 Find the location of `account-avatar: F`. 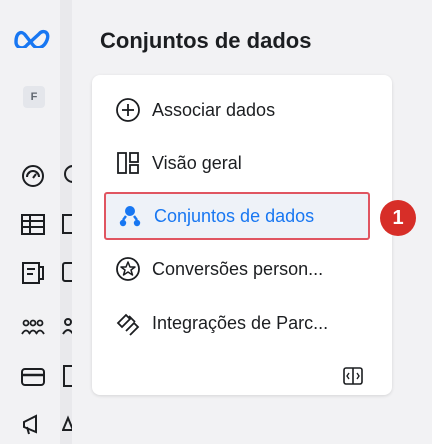

account-avatar: F is located at coordinates (34, 97).